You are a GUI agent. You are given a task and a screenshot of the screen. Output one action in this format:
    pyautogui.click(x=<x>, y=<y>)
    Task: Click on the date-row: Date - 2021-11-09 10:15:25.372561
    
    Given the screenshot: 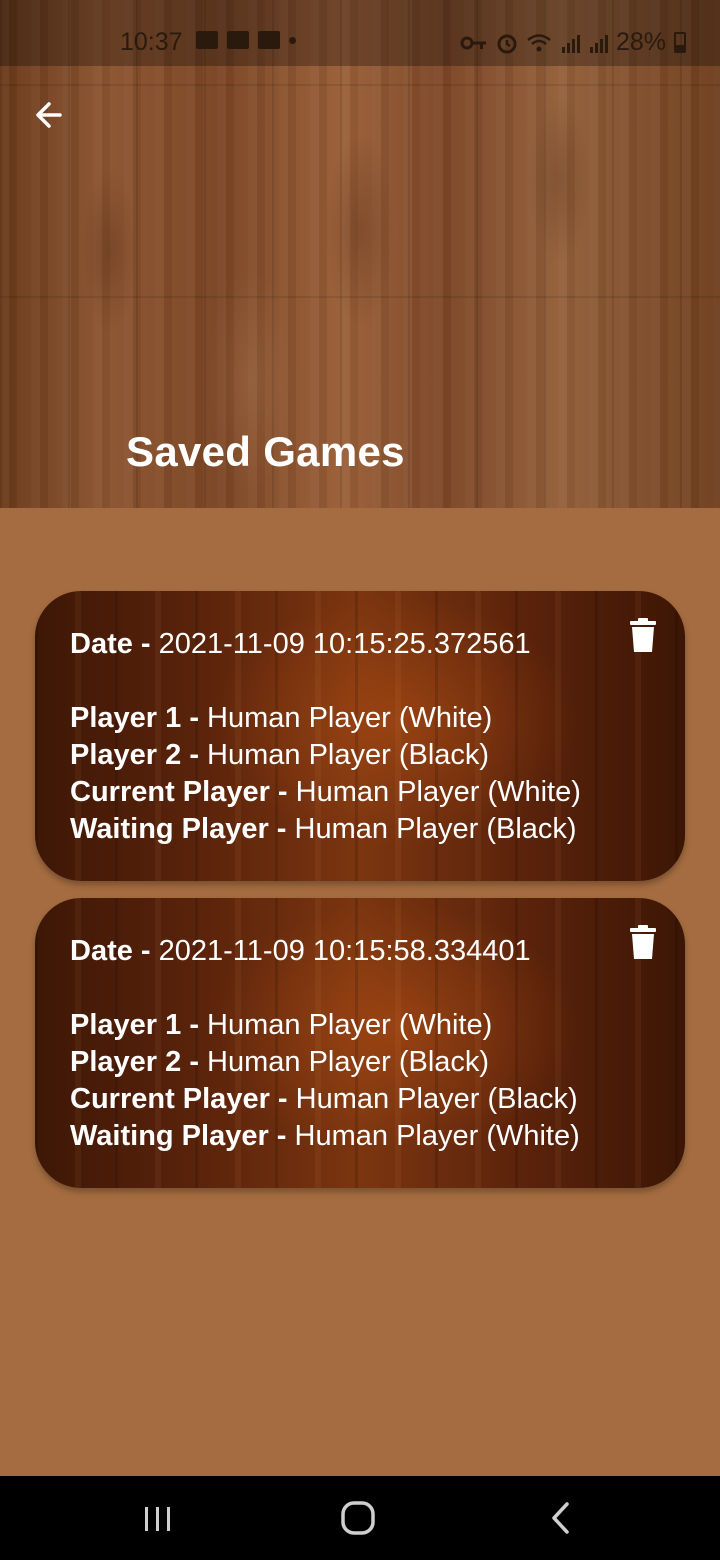 What is the action you would take?
    pyautogui.click(x=325, y=644)
    